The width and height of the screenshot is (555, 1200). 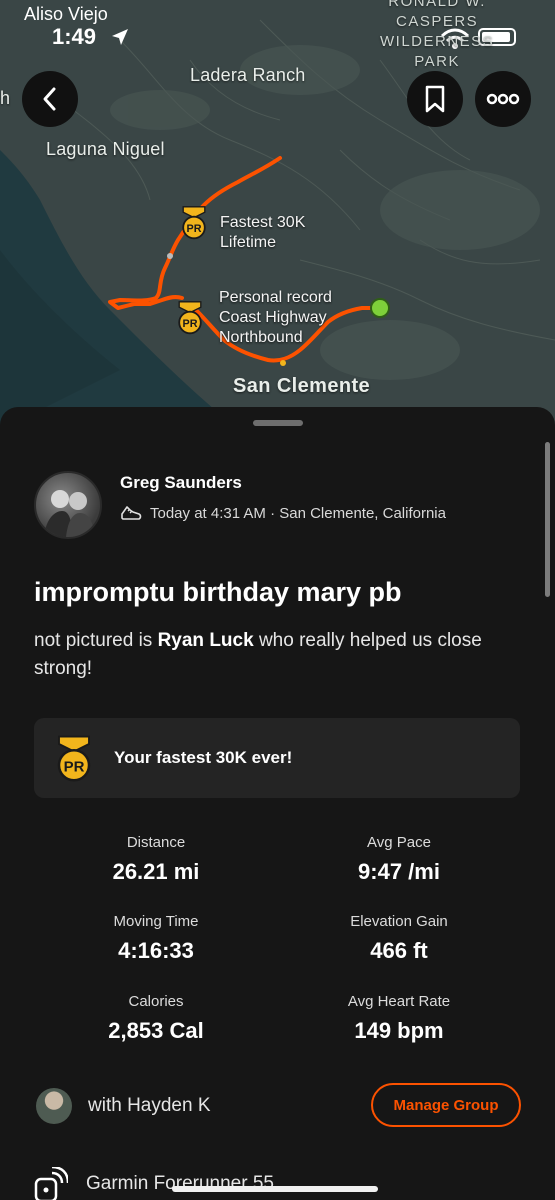 I want to click on location-arrow-icon, so click(x=120, y=37).